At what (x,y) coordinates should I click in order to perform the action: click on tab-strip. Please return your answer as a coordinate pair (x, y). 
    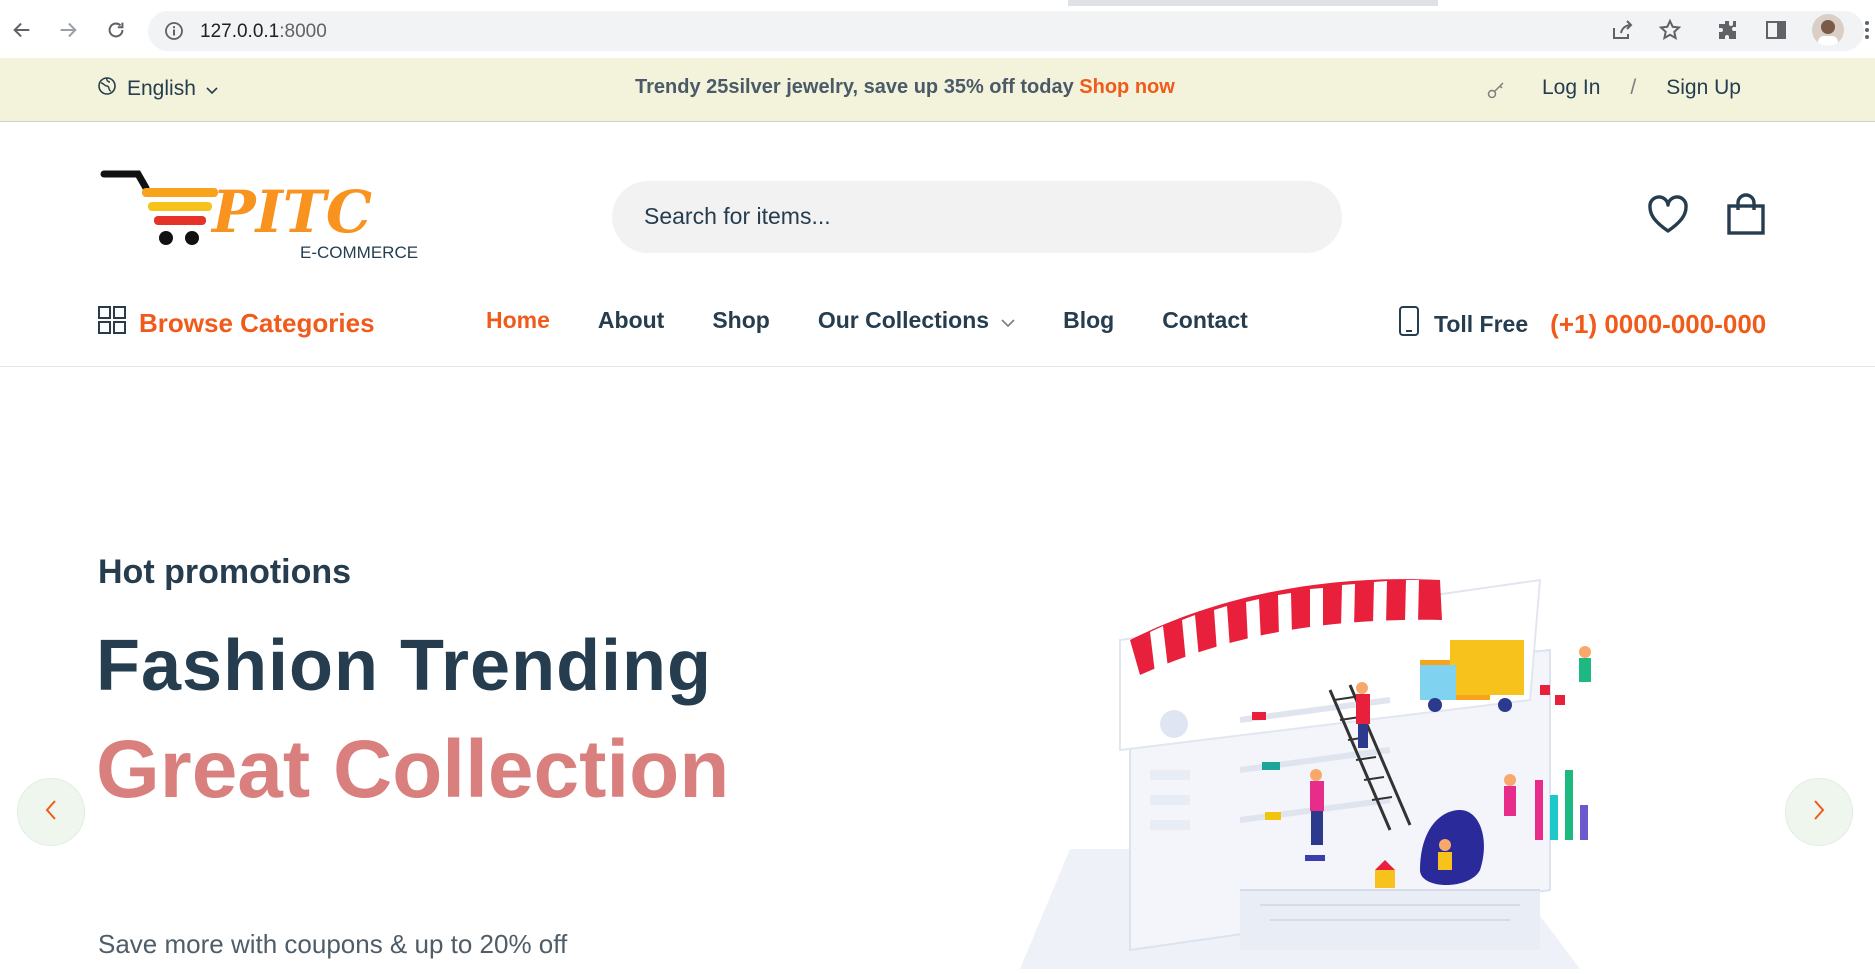
    Looking at the image, I should click on (937, 3).